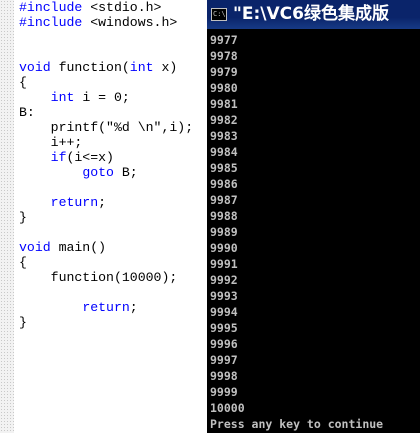  Describe the element at coordinates (224, 152) in the screenshot. I see `console-output-line: 9984` at that location.